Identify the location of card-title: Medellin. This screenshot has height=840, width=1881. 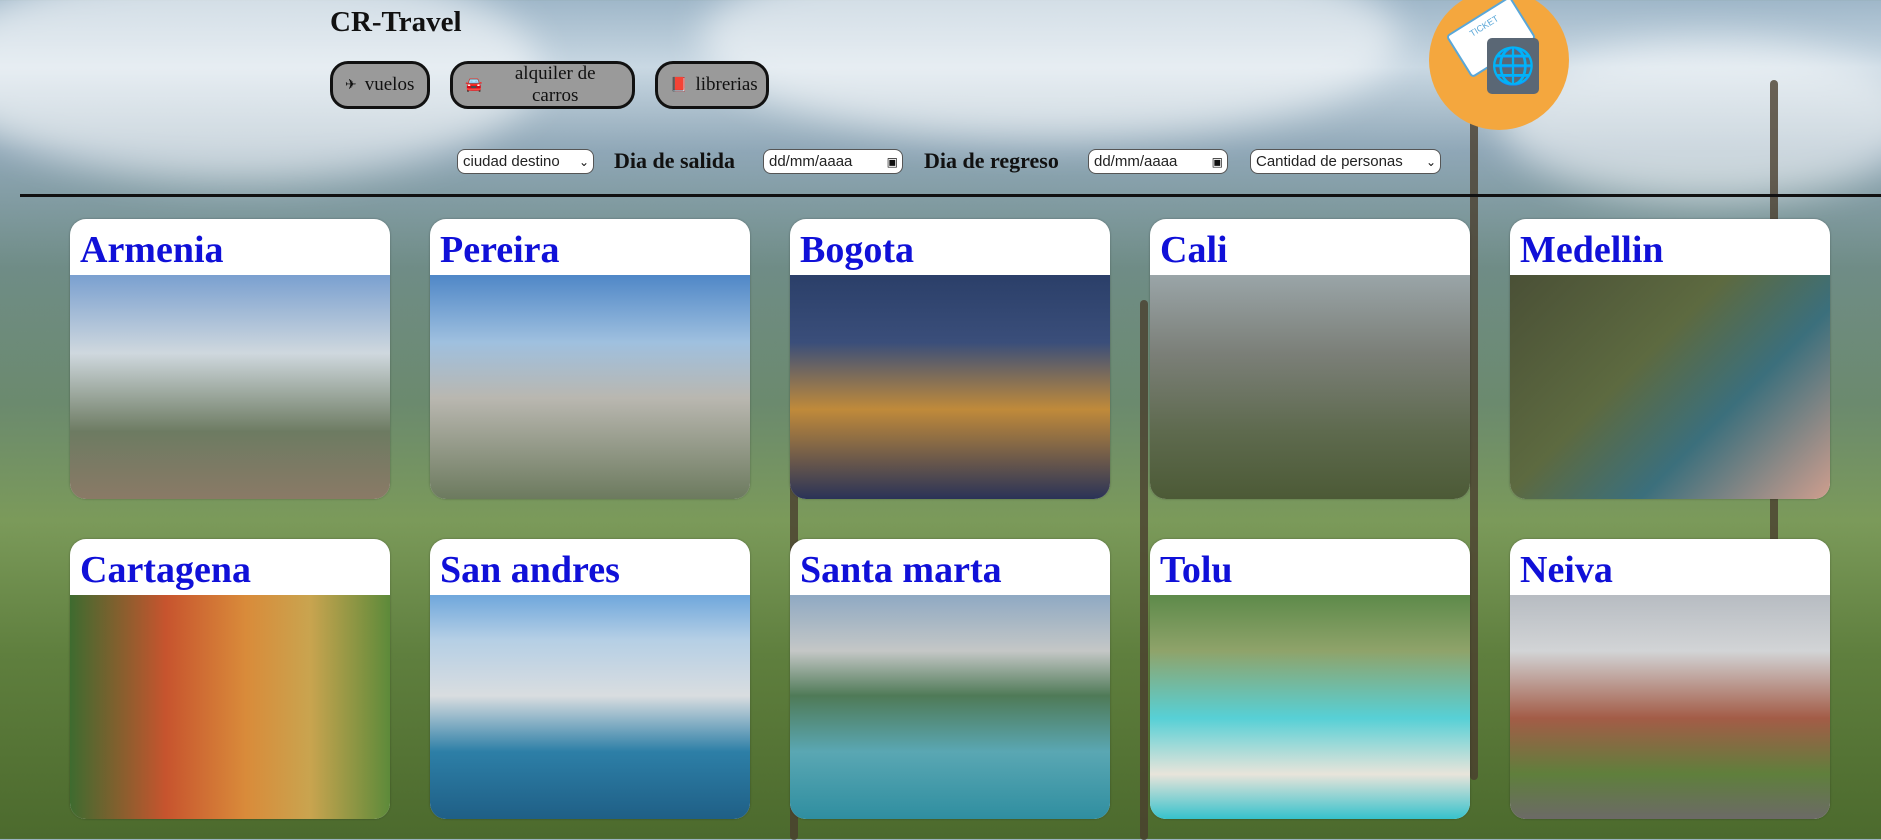
(1592, 250).